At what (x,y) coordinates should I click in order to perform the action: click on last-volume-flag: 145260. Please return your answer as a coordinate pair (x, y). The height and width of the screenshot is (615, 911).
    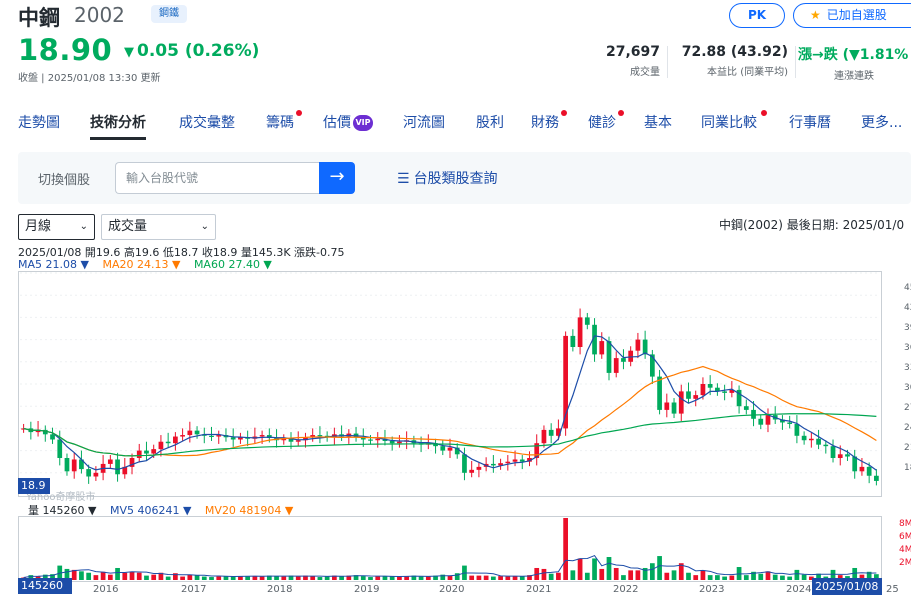
    Looking at the image, I should click on (45, 586).